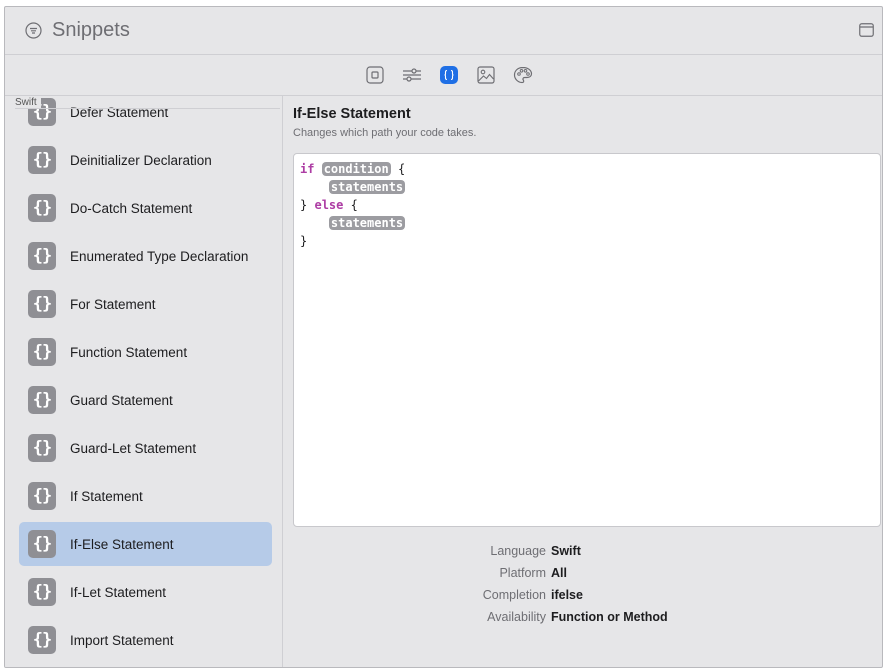 The image size is (883, 668). Describe the element at coordinates (121, 400) in the screenshot. I see `snippet-list-item-label: Guard Statement` at that location.